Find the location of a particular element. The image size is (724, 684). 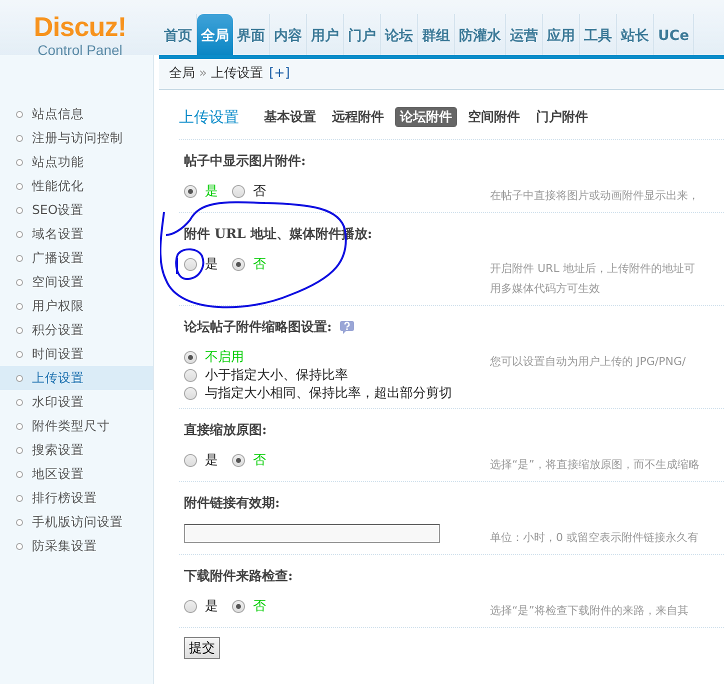

sidebar-item: 时间设置 is located at coordinates (76, 354).